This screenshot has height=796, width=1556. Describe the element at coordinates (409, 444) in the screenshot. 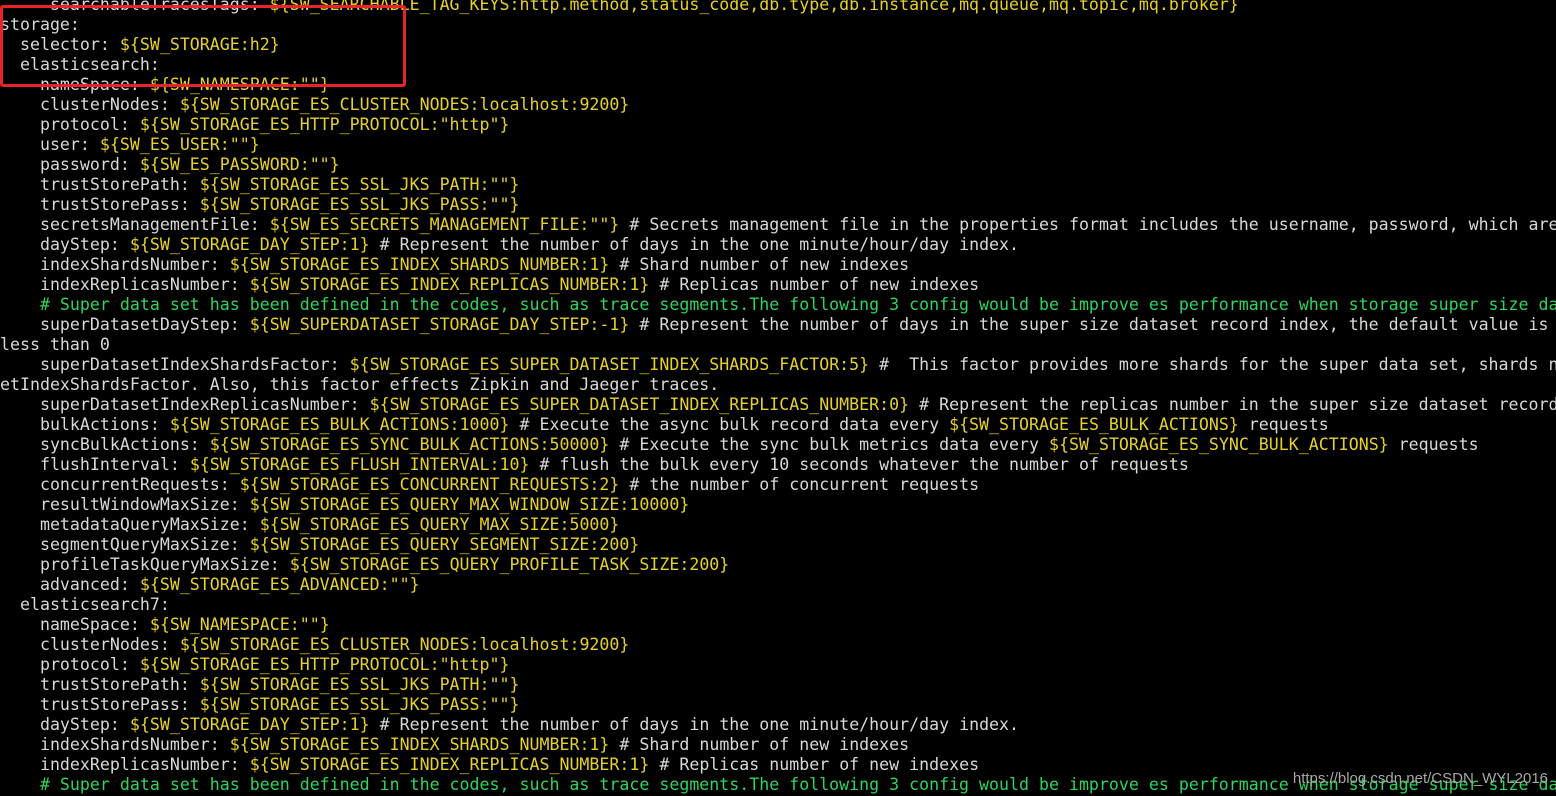

I see `env-value: ${SW_STORAGE_ES_SYNC_BULK_ACTIONS:50000}` at that location.